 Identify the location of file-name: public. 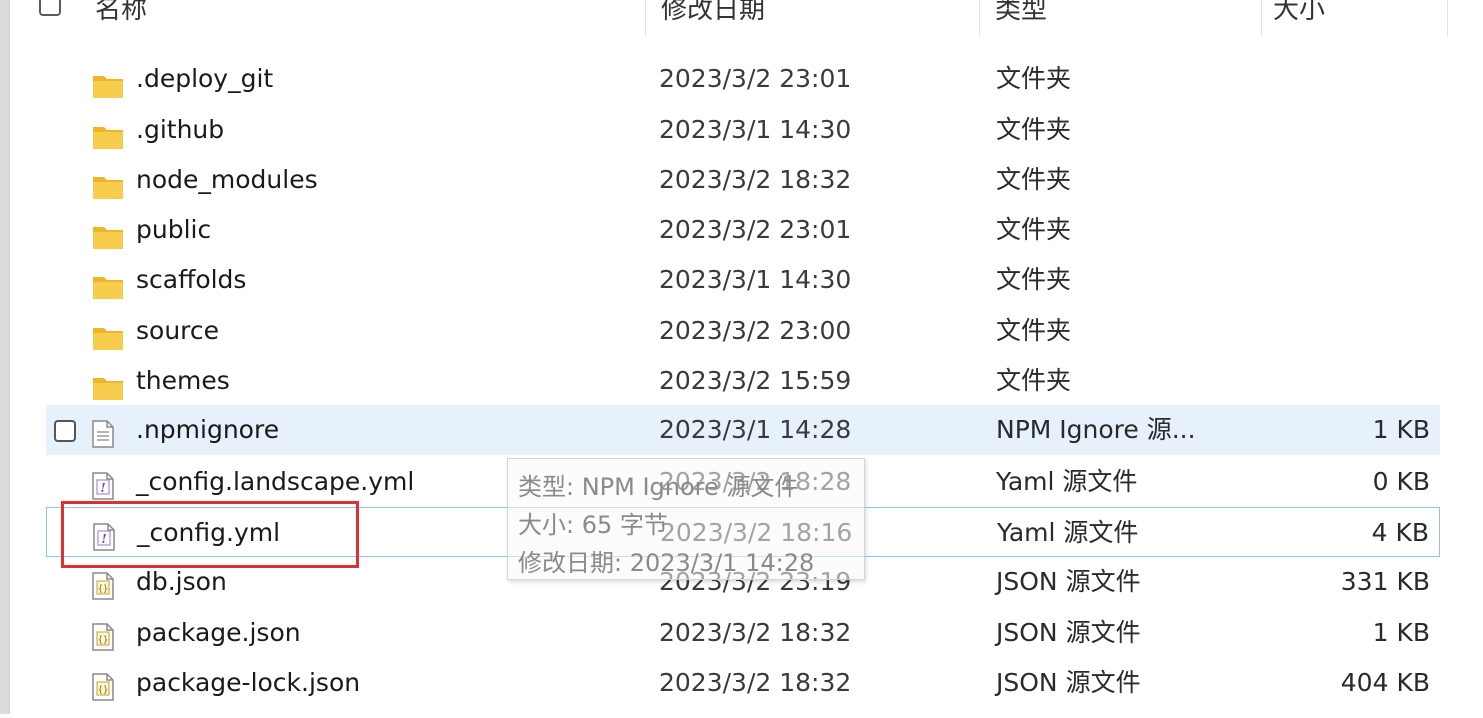
(173, 230).